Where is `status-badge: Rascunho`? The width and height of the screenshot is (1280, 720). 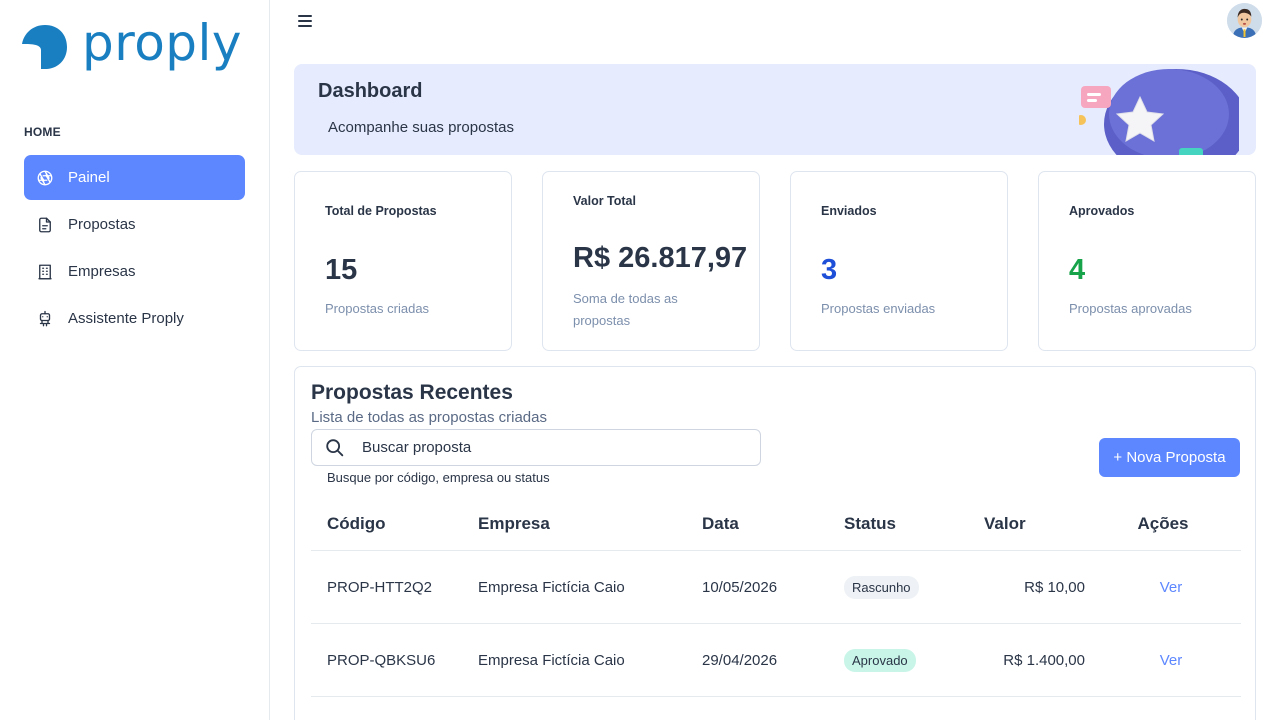
status-badge: Rascunho is located at coordinates (881, 587).